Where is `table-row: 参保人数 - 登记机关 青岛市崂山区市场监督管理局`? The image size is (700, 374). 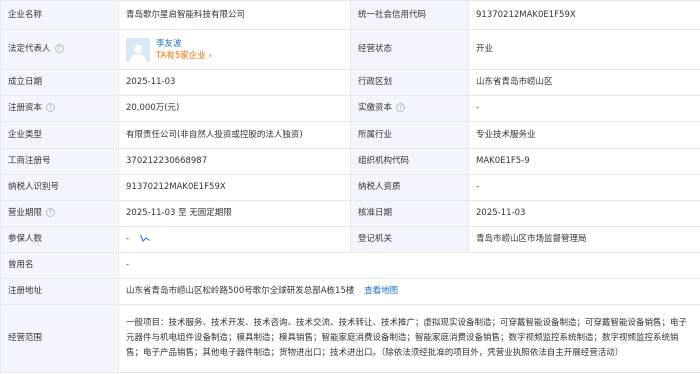 table-row: 参保人数 - 登记机关 青岛市崂山区市场监督管理局 is located at coordinates (350, 239).